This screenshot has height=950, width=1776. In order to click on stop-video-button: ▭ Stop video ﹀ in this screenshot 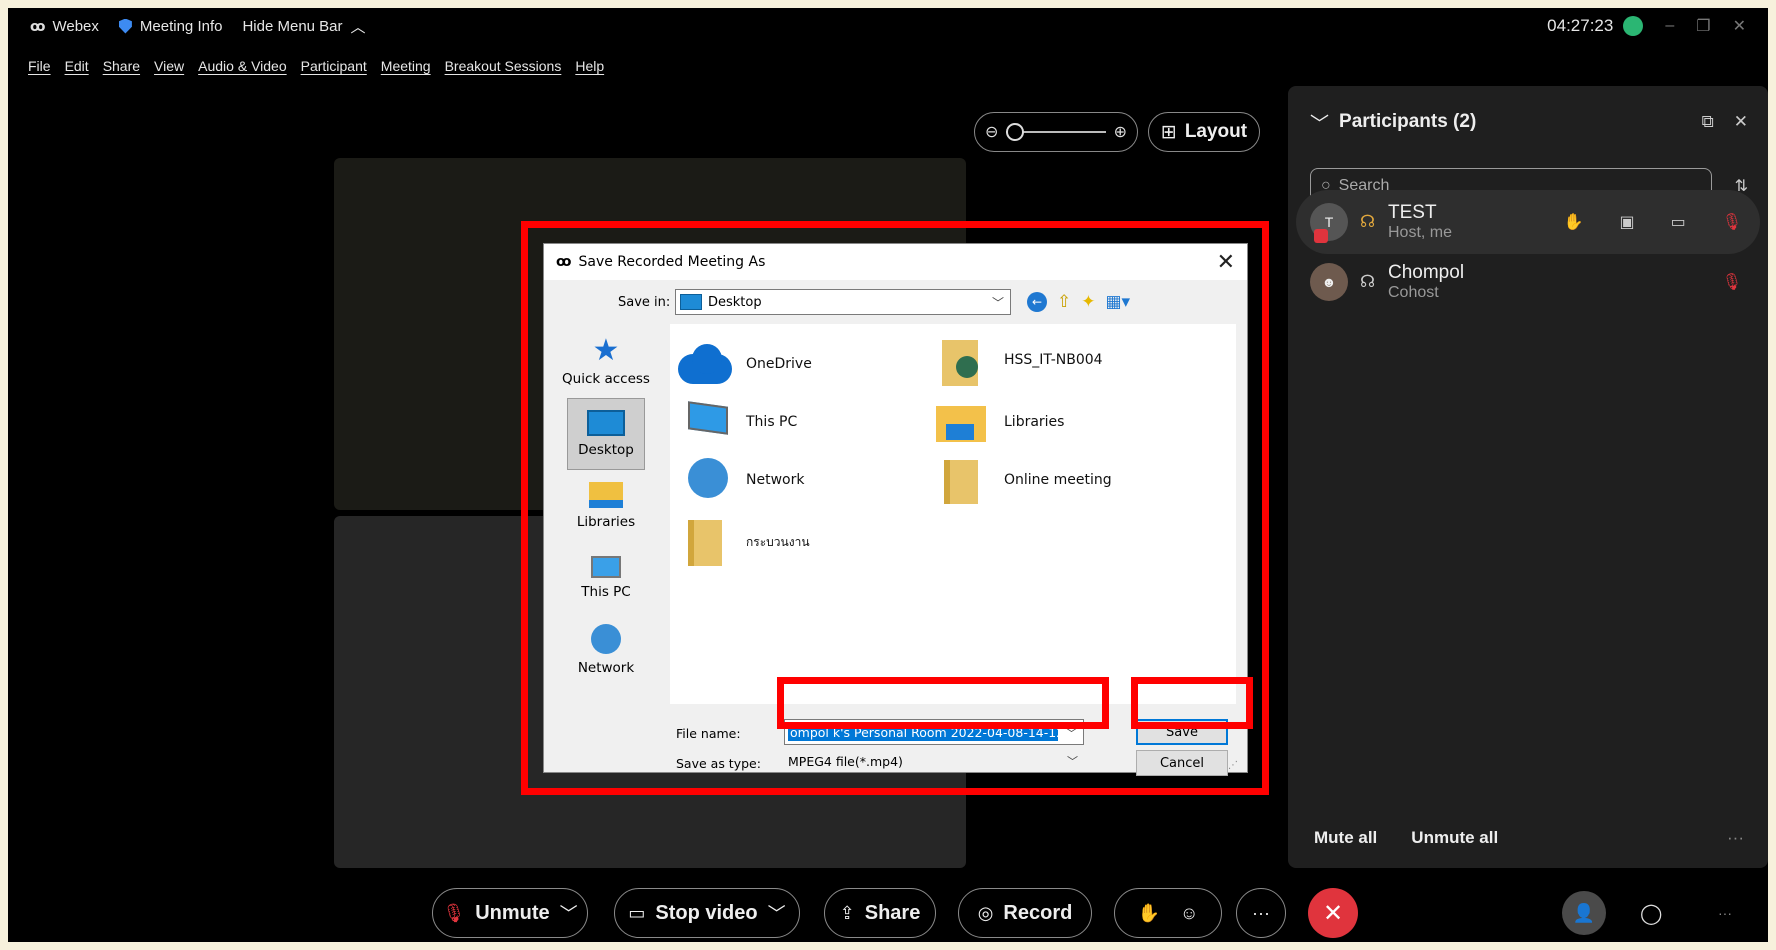, I will do `click(707, 913)`.